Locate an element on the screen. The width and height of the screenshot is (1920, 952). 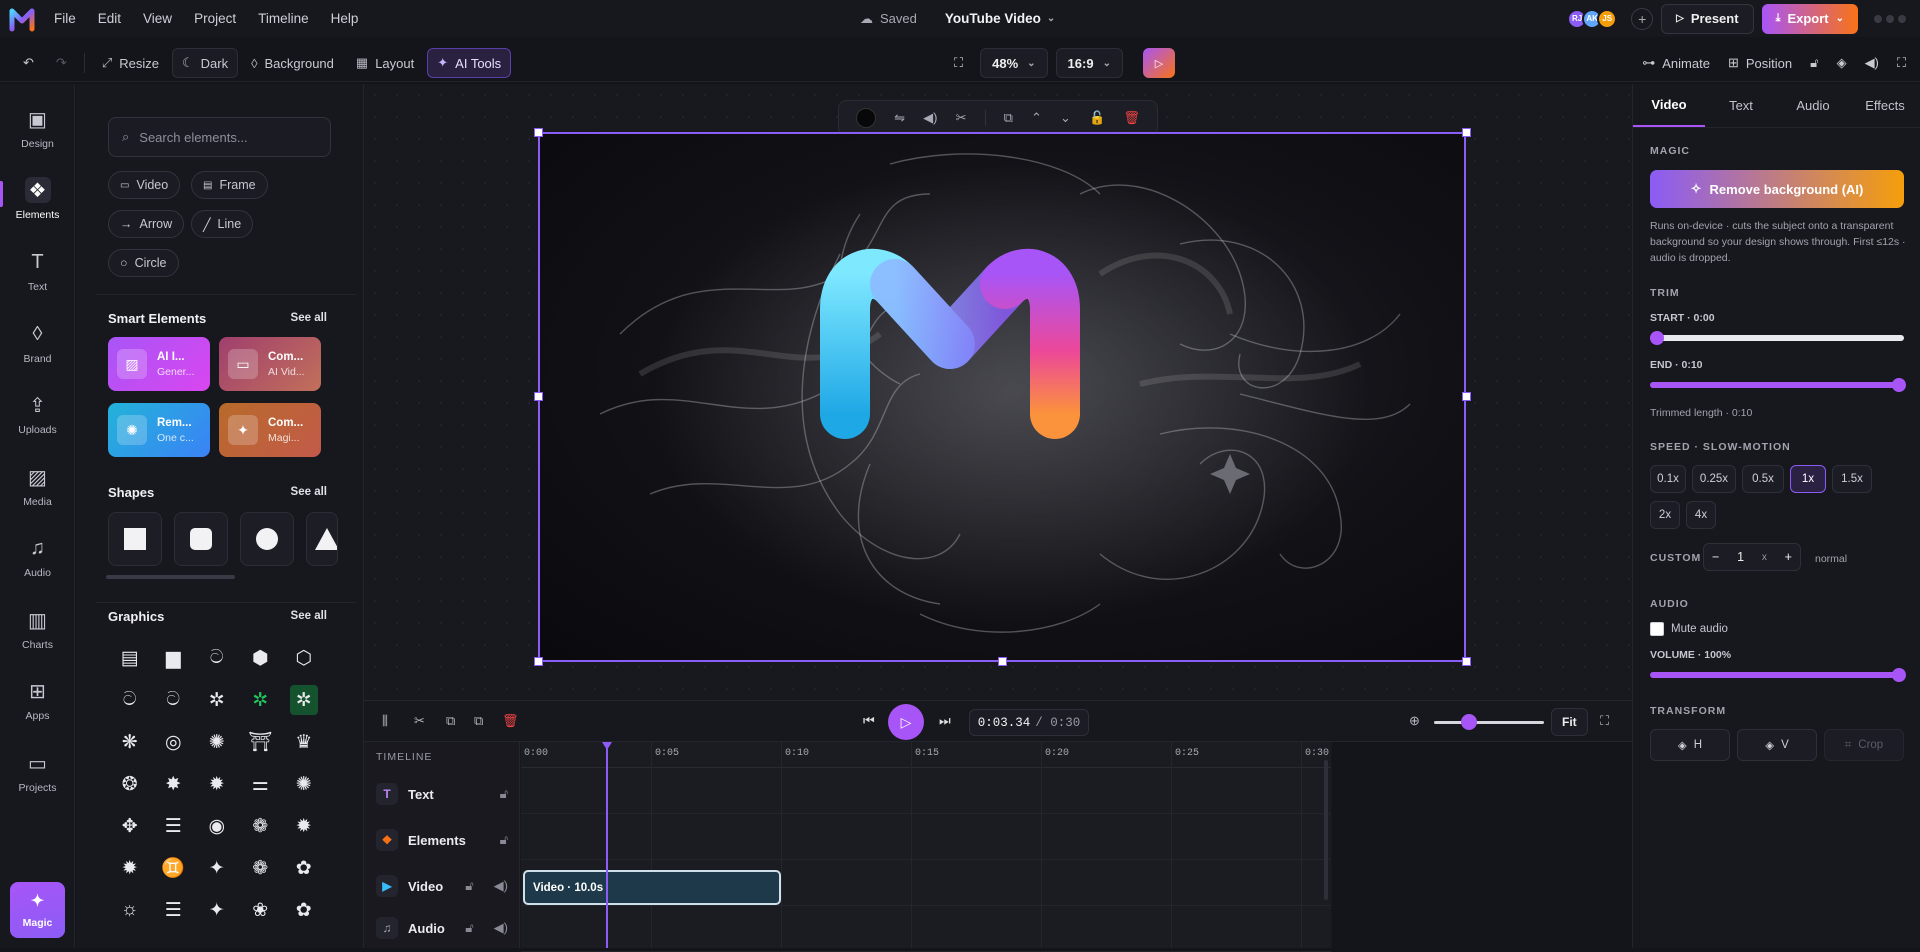
graphic-item: ▆ is located at coordinates (174, 658).